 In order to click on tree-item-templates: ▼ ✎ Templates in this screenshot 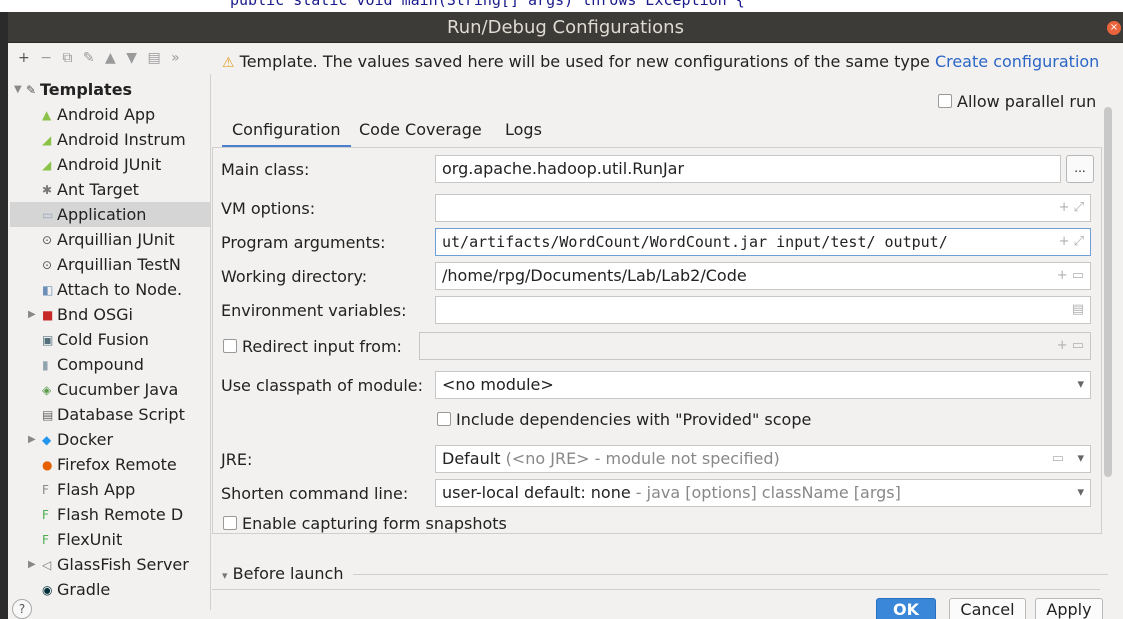, I will do `click(110, 89)`.